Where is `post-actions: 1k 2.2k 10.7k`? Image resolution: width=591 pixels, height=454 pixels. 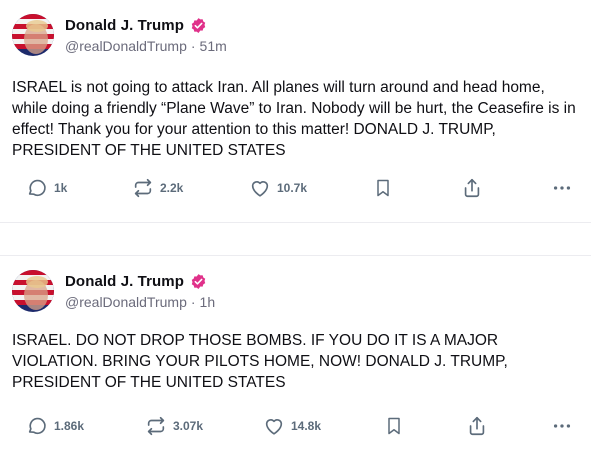
post-actions: 1k 2.2k 10.7k is located at coordinates (295, 188).